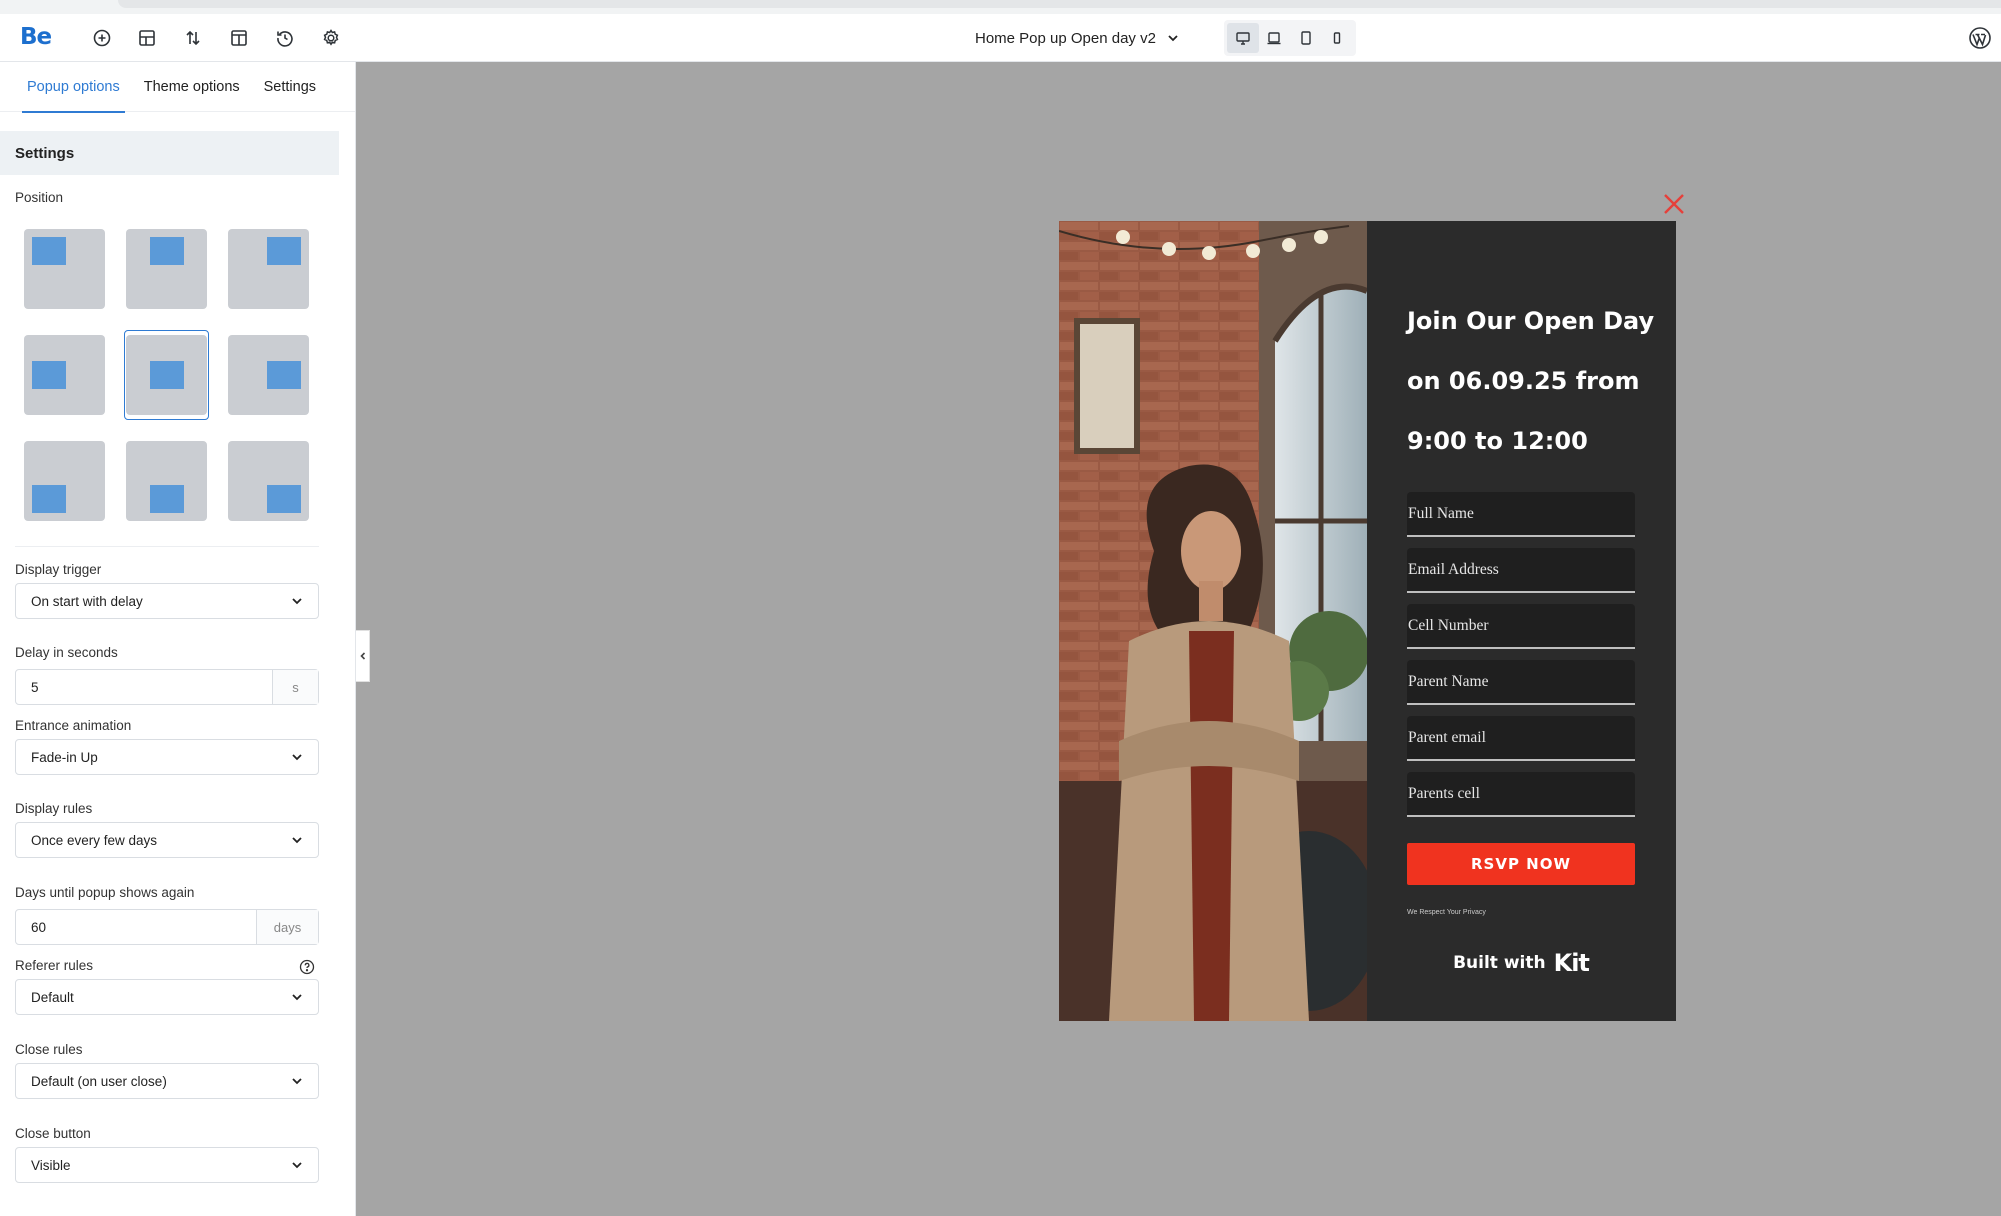  I want to click on page-selector: Home Pop up Open day v2, so click(1077, 38).